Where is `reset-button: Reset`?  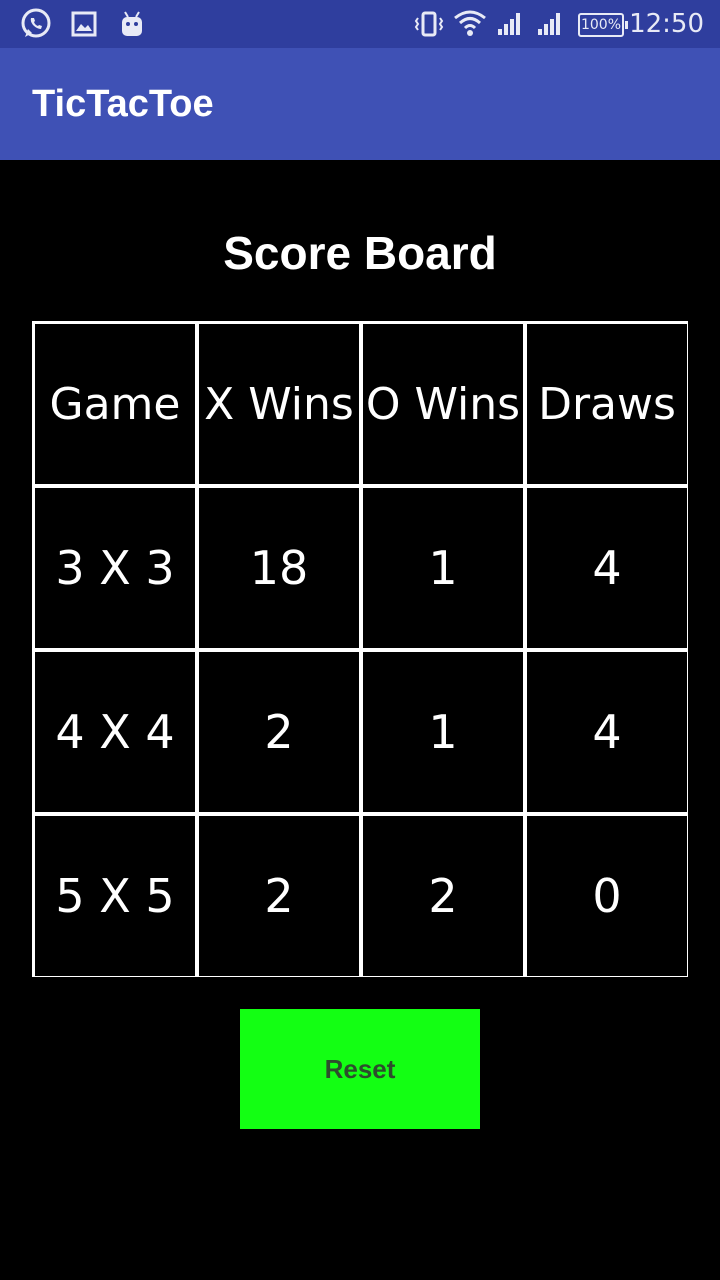 reset-button: Reset is located at coordinates (360, 1069).